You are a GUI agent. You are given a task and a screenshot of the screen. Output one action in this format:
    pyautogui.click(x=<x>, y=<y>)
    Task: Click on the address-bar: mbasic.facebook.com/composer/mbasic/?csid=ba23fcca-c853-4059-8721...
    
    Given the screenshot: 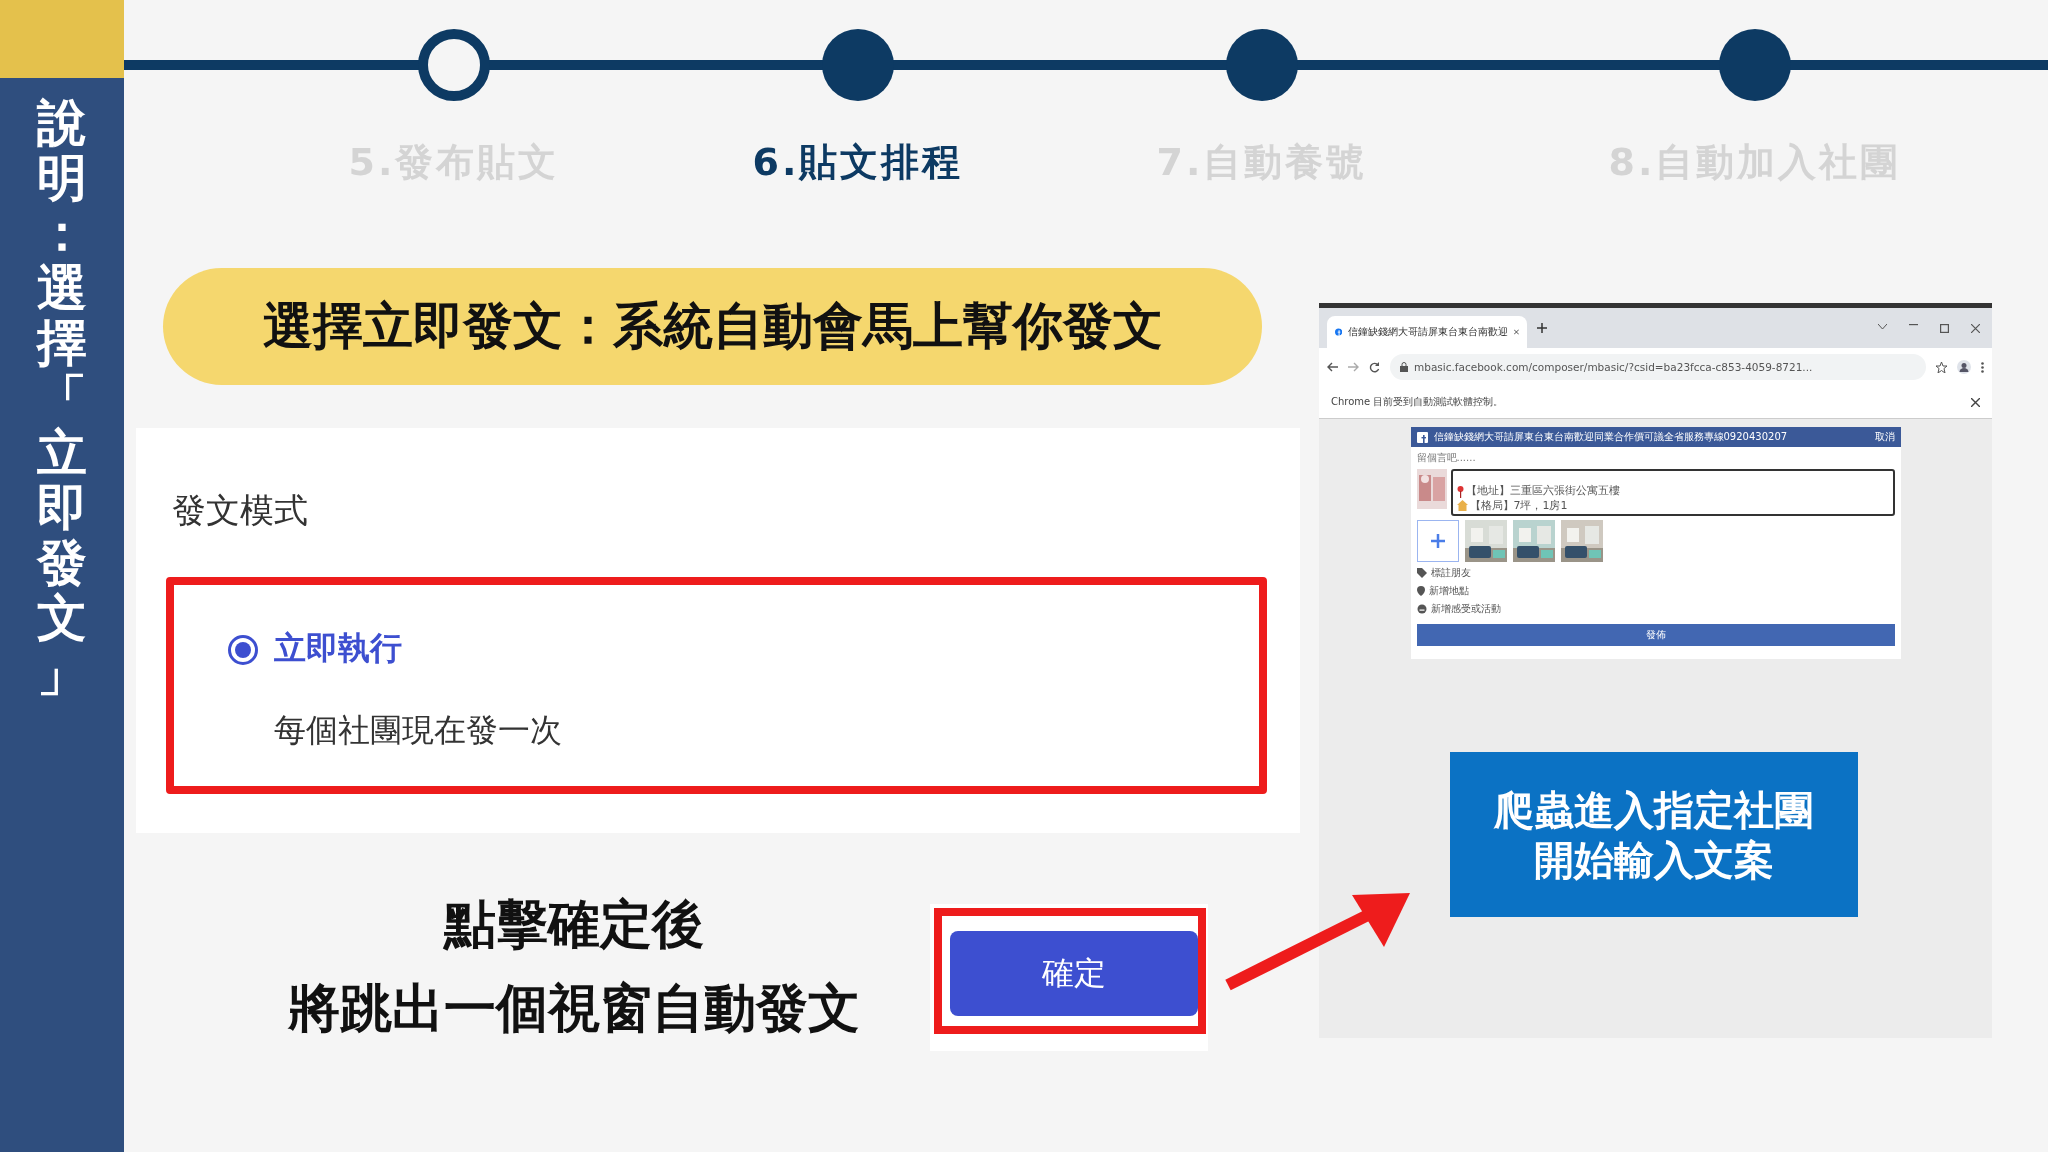 What is the action you would take?
    pyautogui.click(x=1658, y=367)
    